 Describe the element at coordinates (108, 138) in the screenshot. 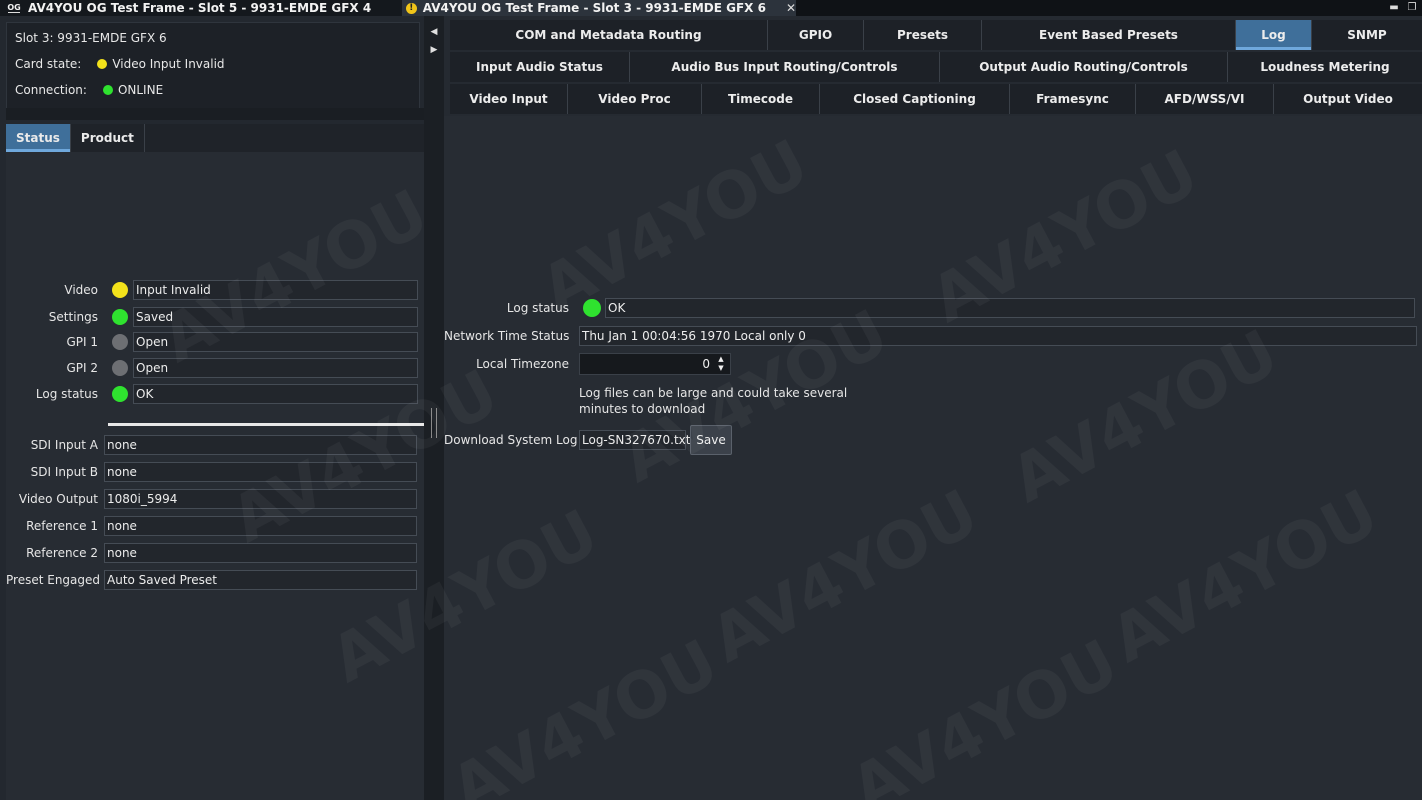

I see `tab-product: Product` at that location.